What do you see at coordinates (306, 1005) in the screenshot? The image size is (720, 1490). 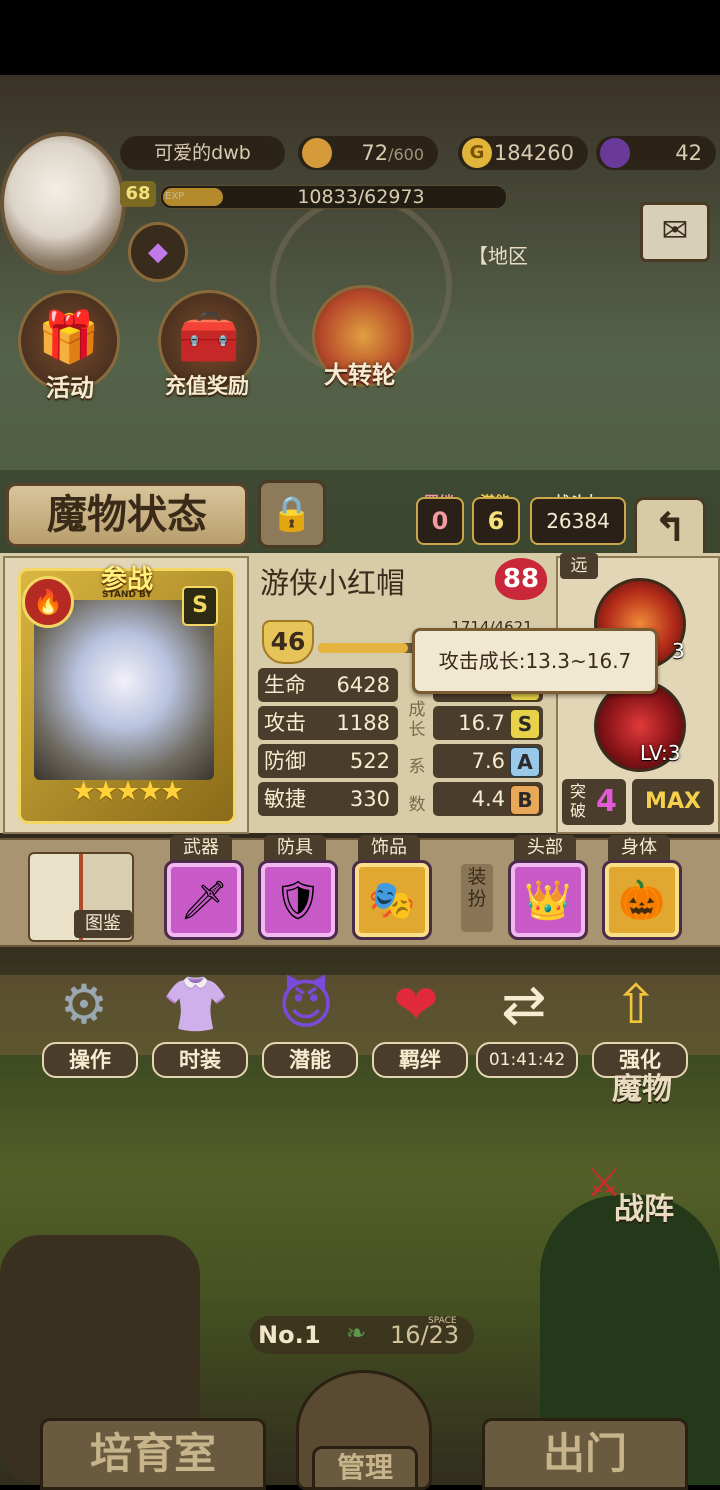 I see `devil-icon: 😈` at bounding box center [306, 1005].